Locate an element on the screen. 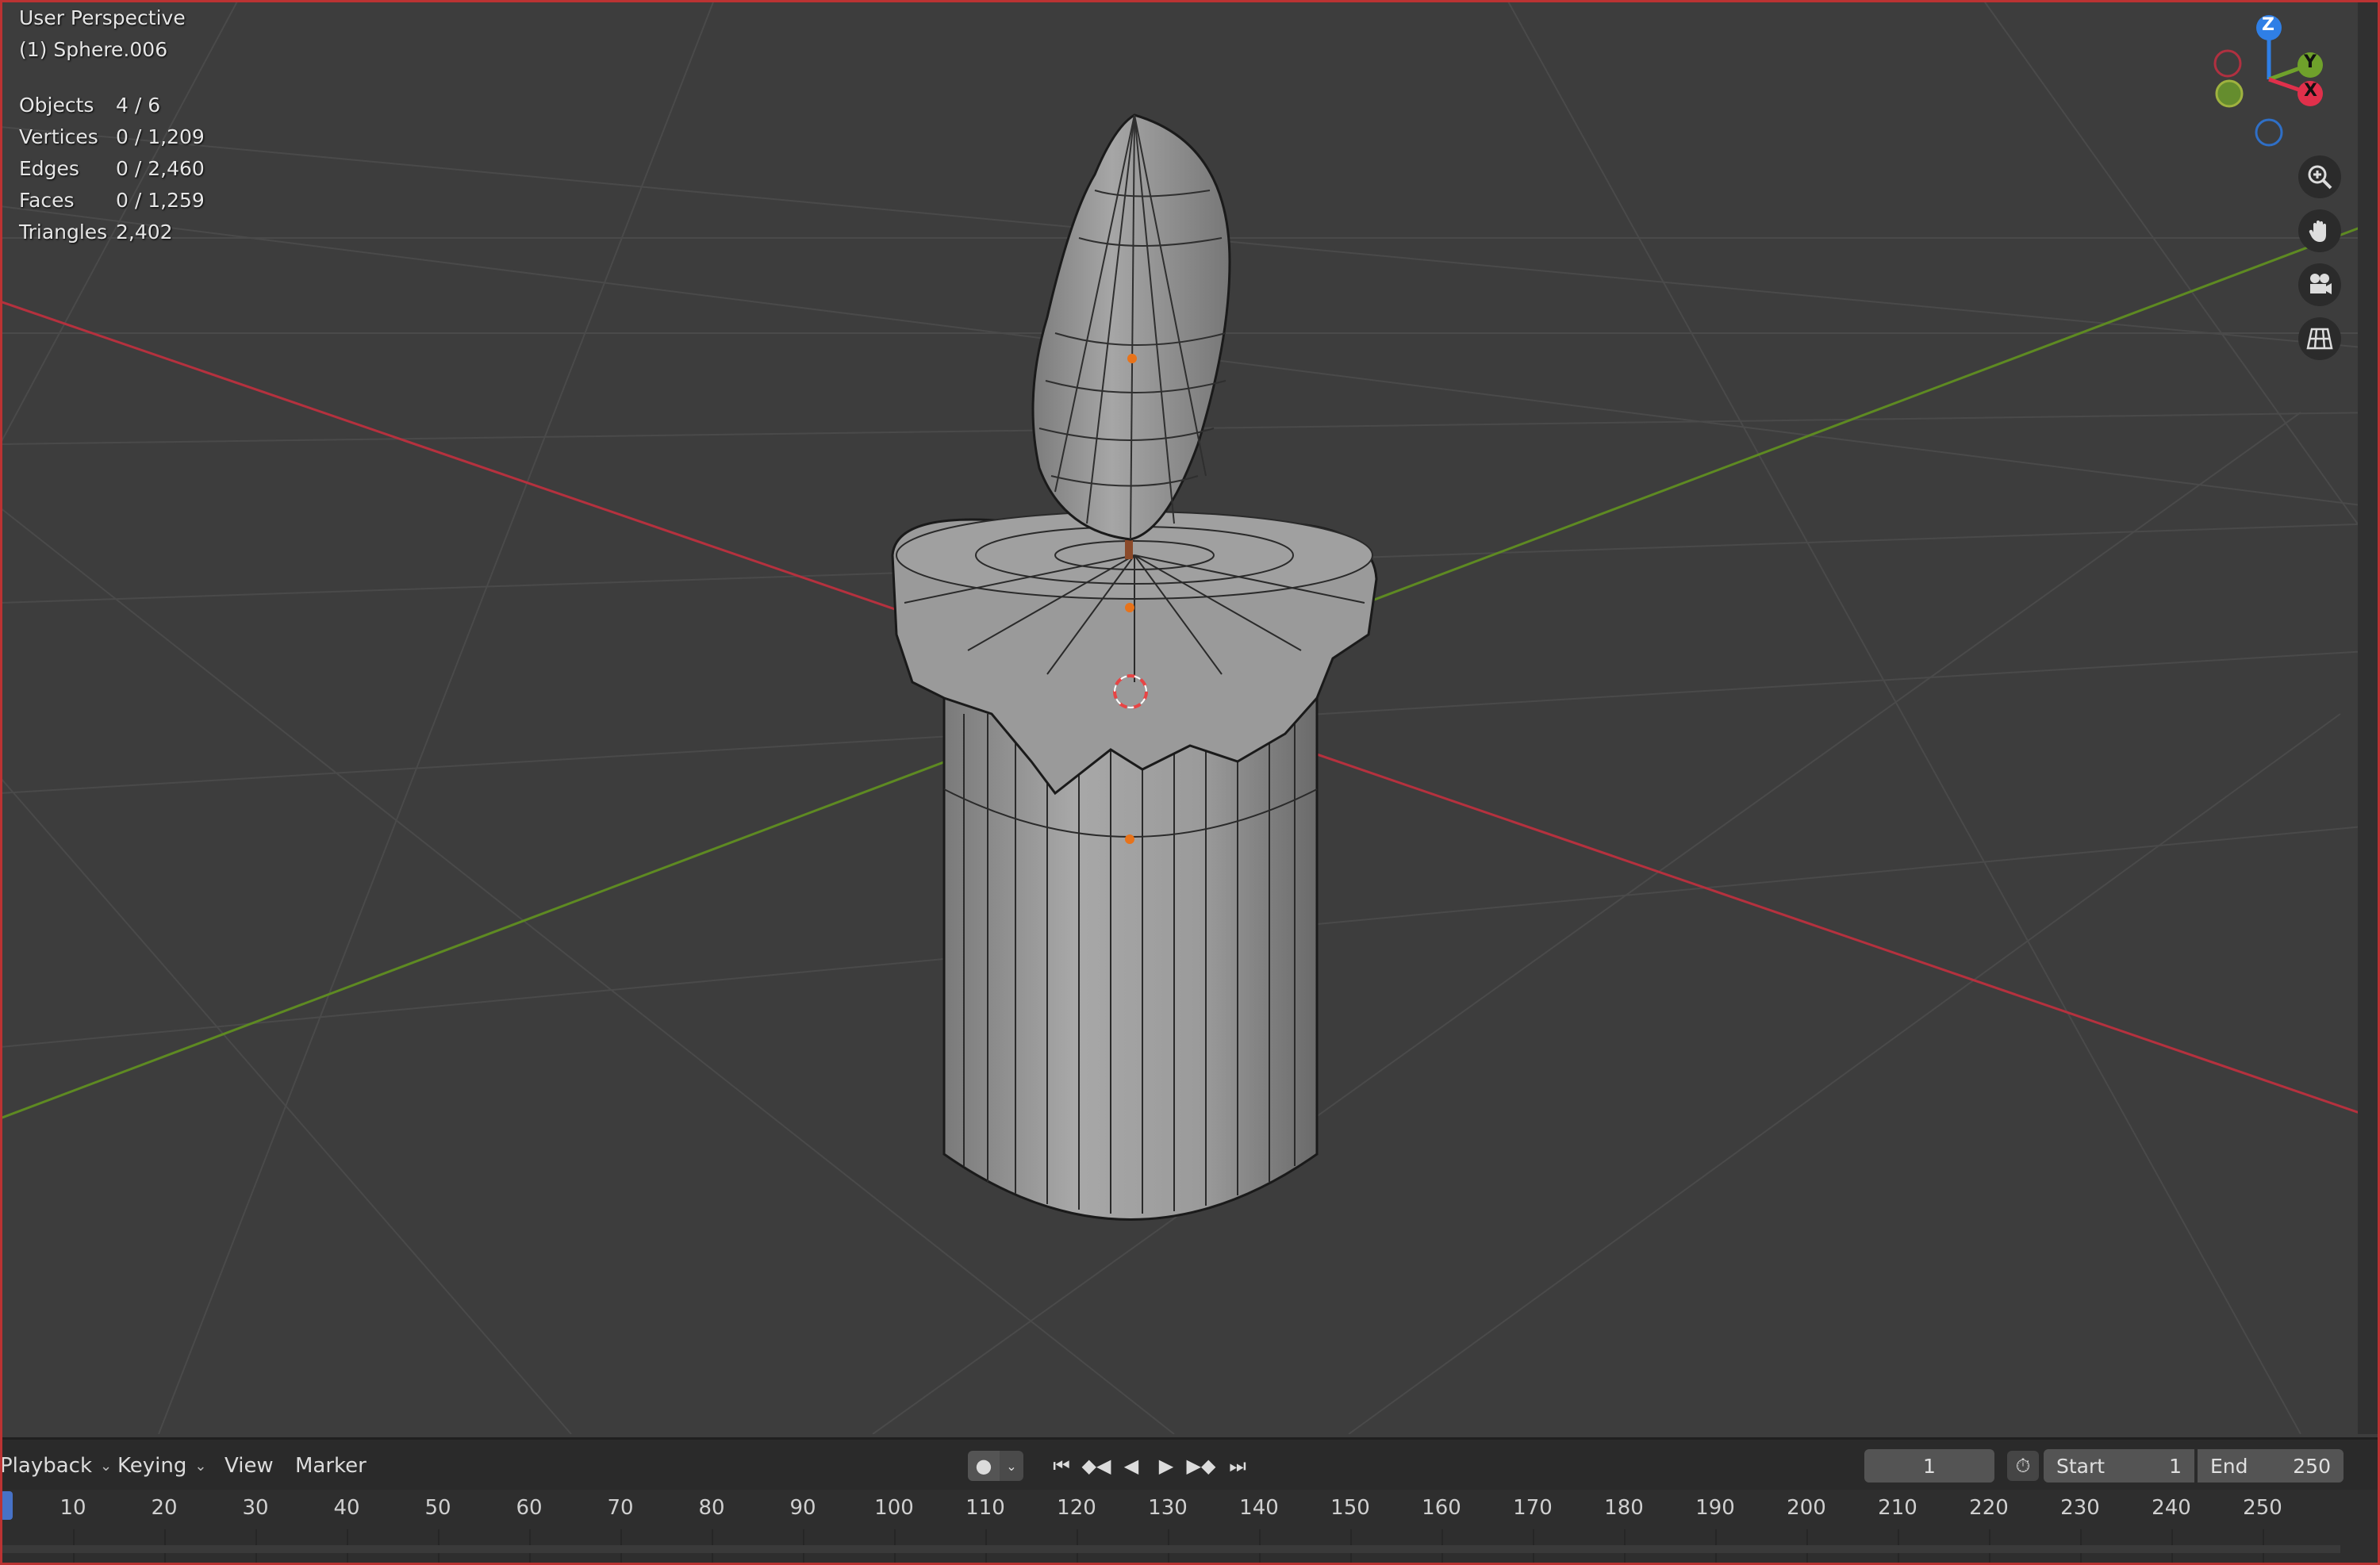 This screenshot has height=1565, width=2380. tick-label: 60 is located at coordinates (529, 1508).